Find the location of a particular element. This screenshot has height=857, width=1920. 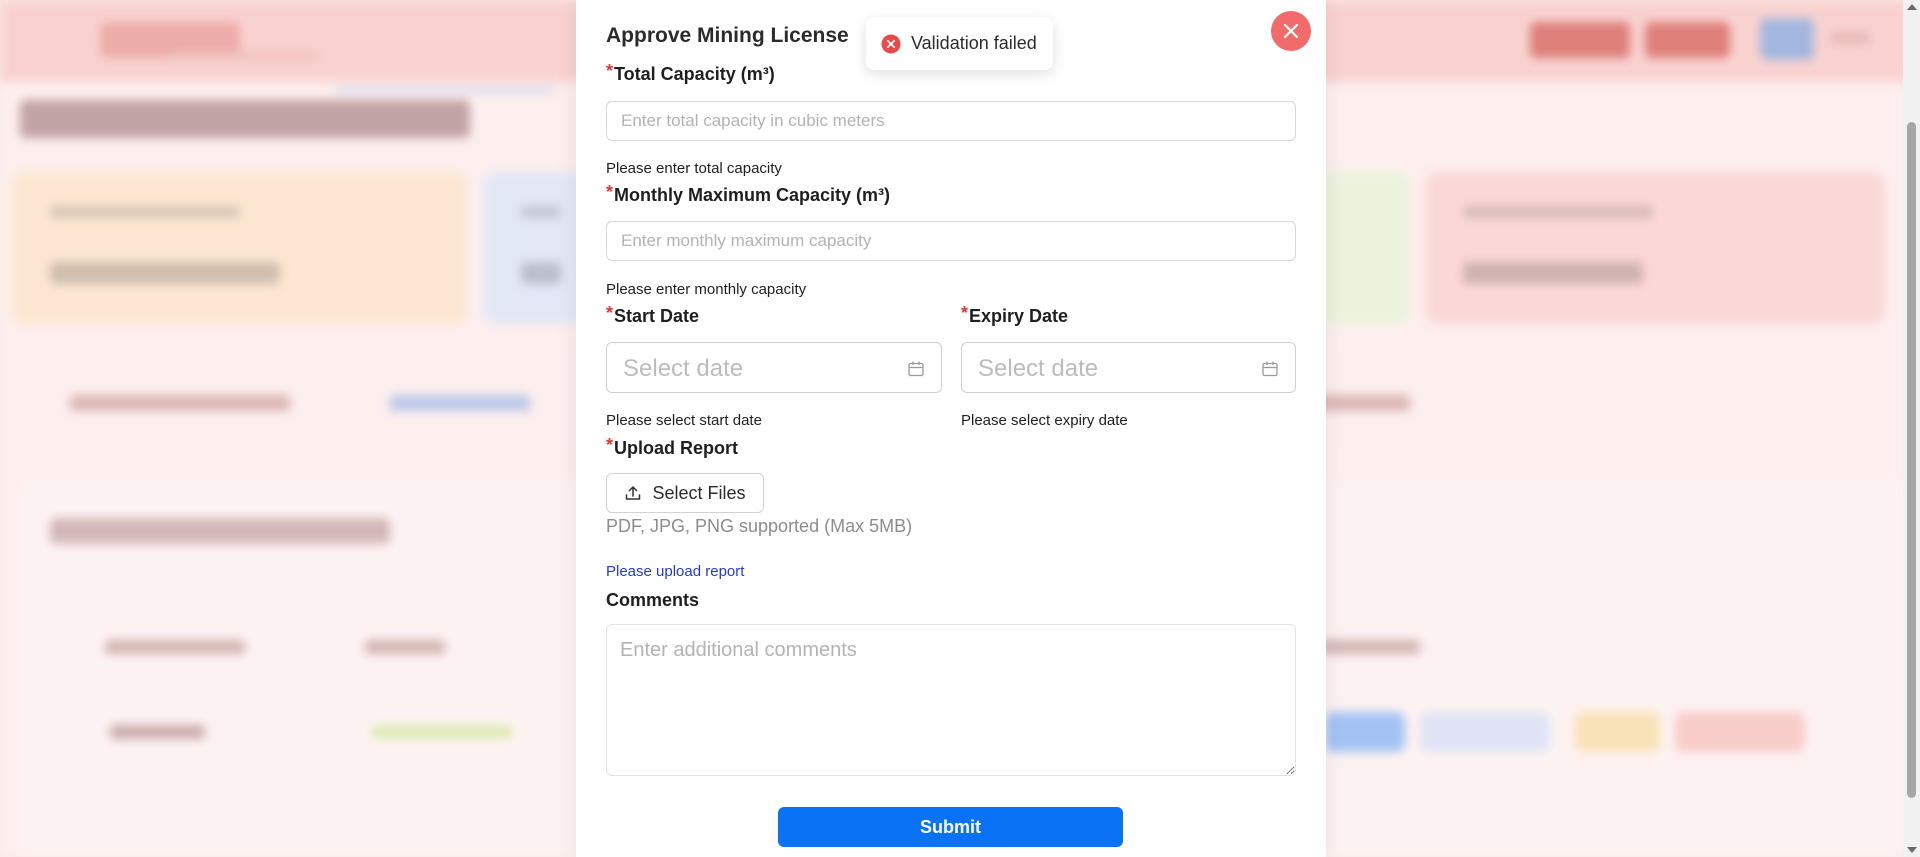

page-scrollbar is located at coordinates (1911, 428).